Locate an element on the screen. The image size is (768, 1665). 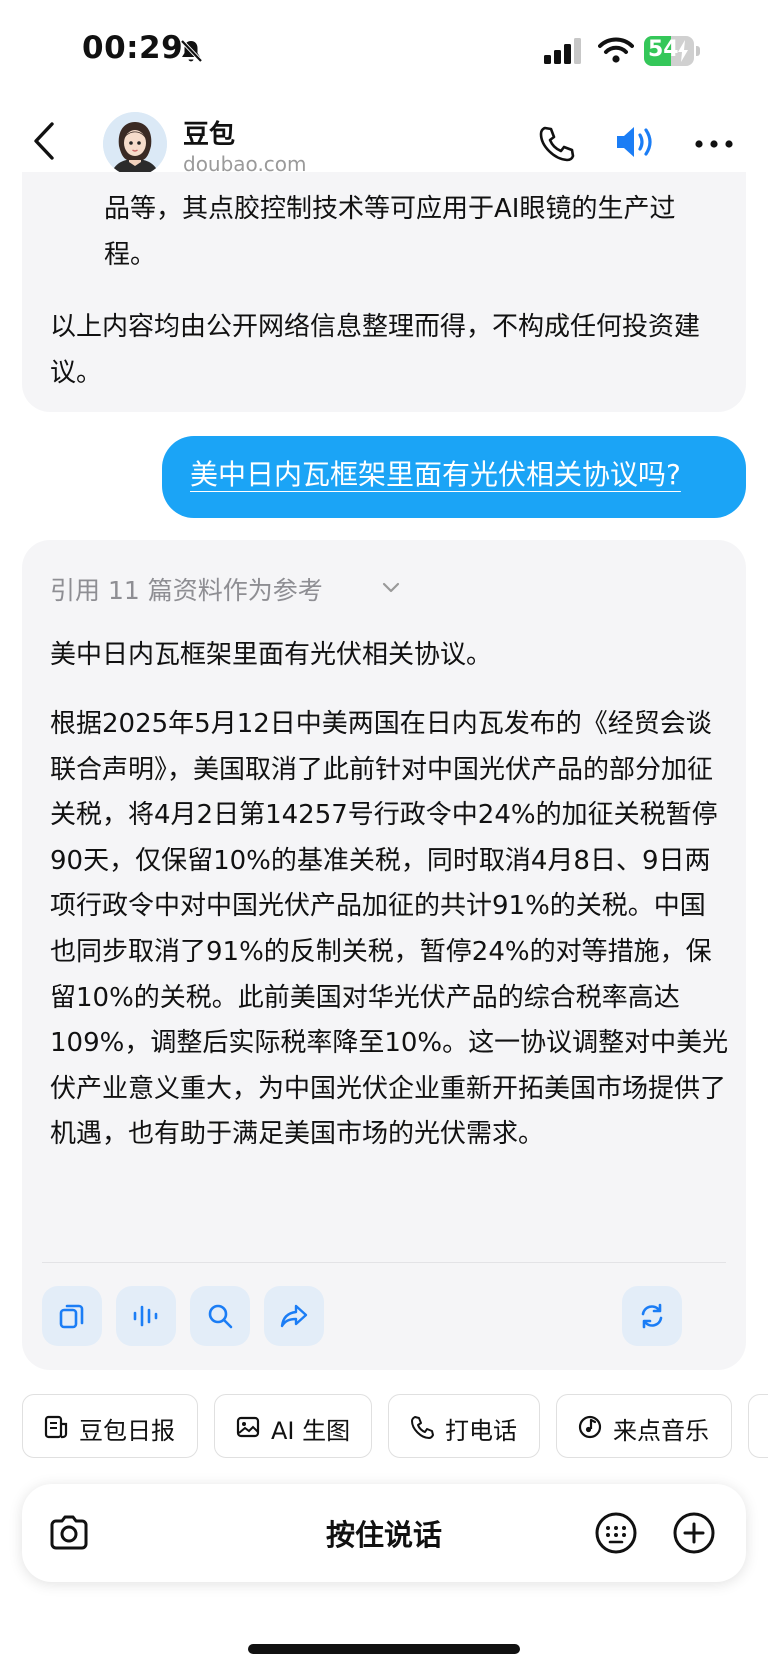
music-icon is located at coordinates (590, 1427).